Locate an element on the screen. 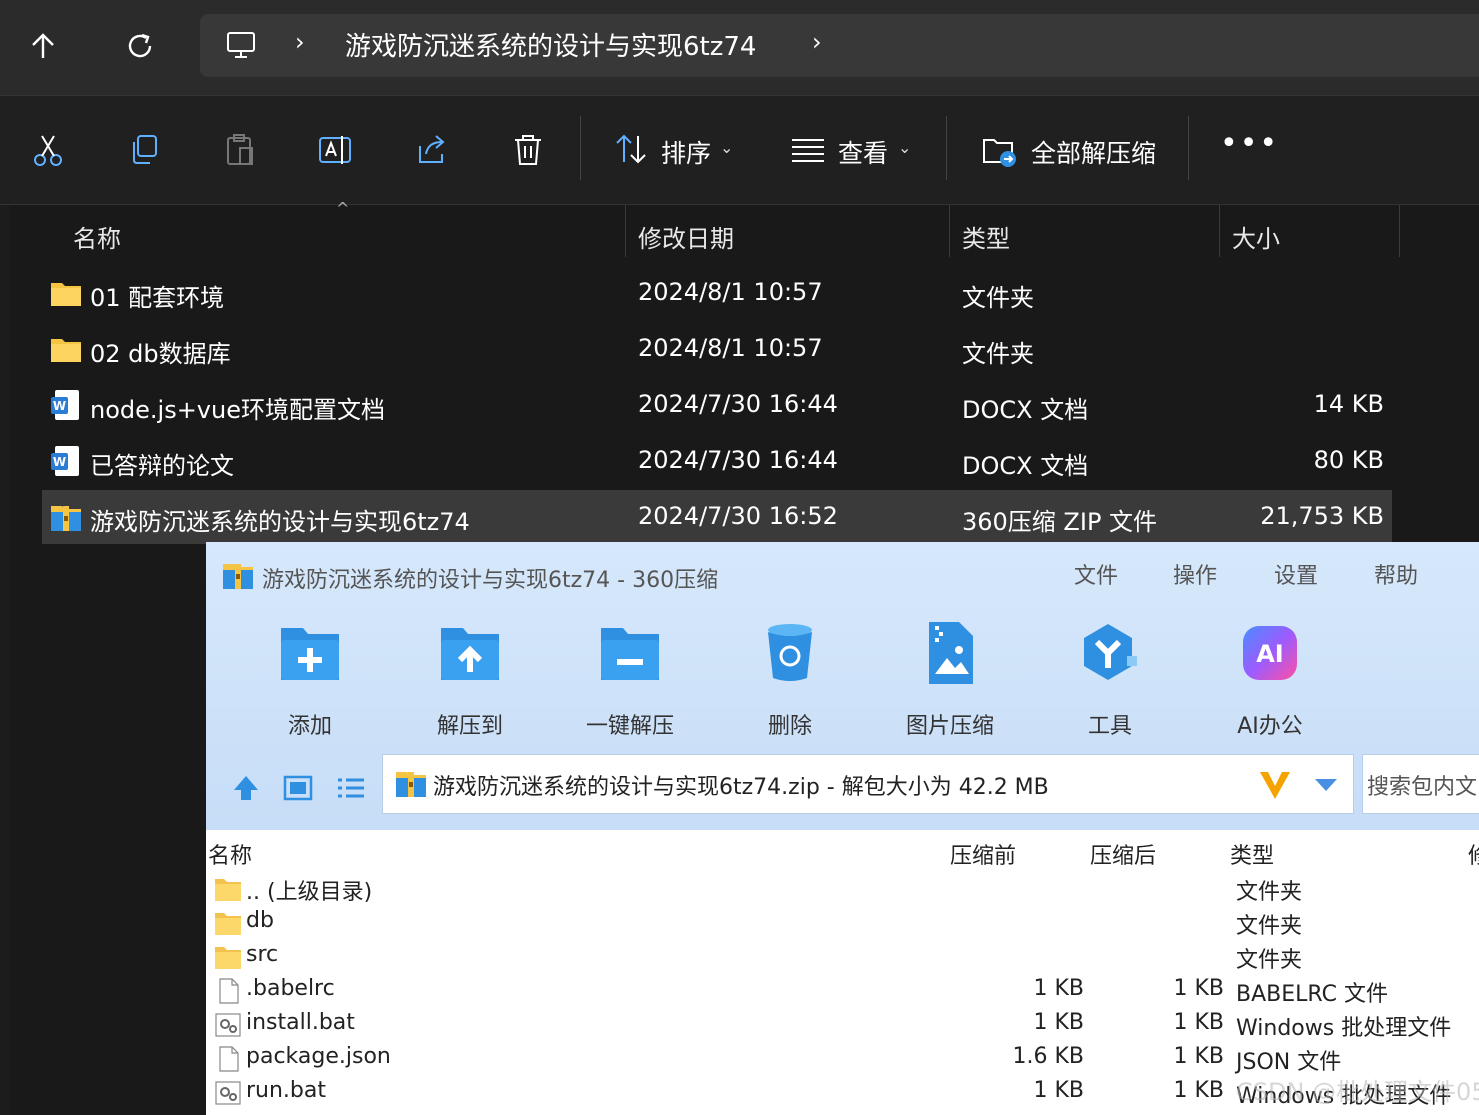 The width and height of the screenshot is (1479, 1115). up-level-arrow-icon is located at coordinates (246, 788).